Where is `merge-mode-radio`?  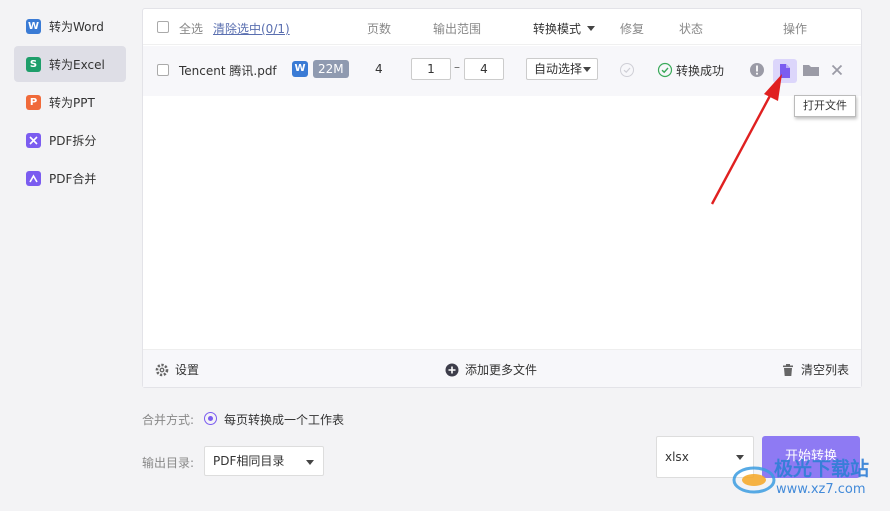 merge-mode-radio is located at coordinates (210, 418).